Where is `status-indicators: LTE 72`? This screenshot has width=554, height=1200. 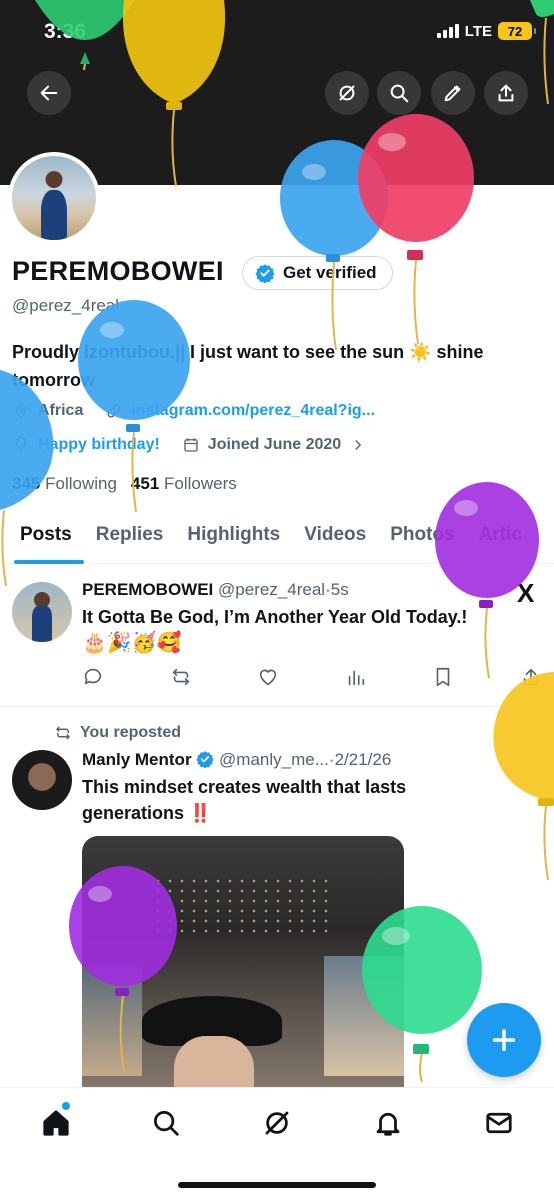
status-indicators: LTE 72 is located at coordinates (486, 31).